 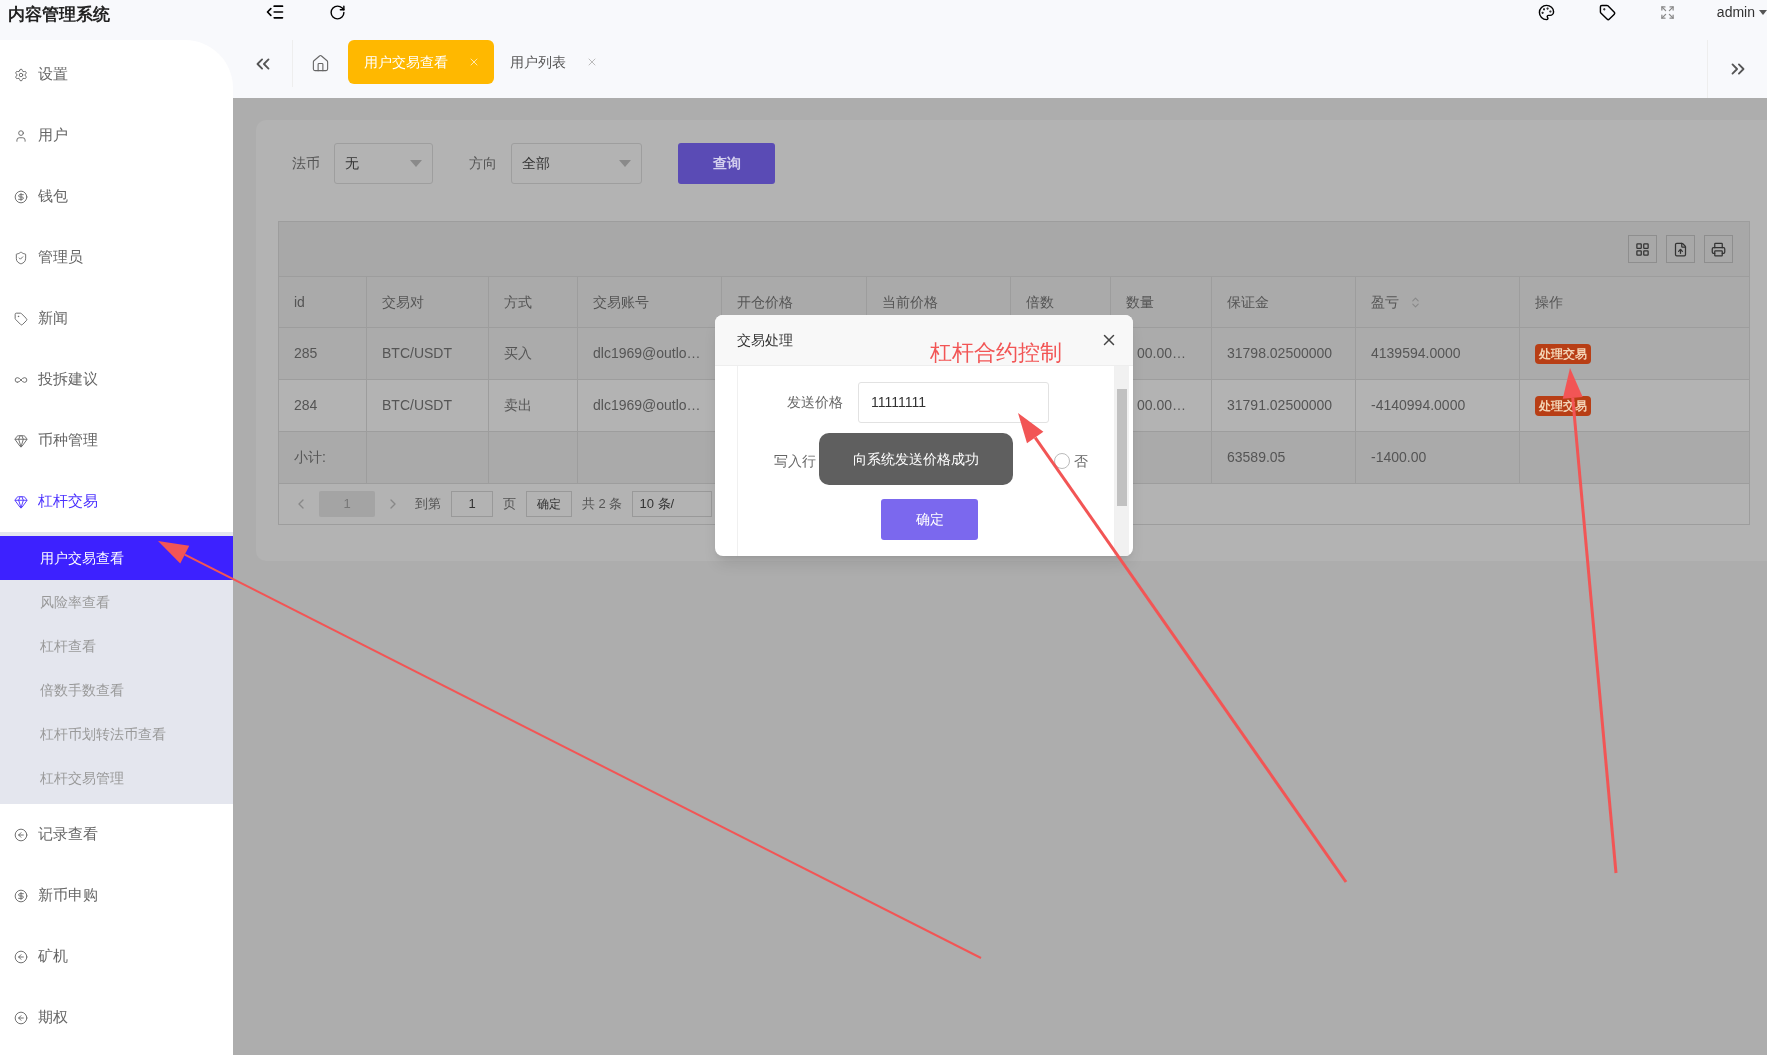 I want to click on filter-label: 方向, so click(x=483, y=163).